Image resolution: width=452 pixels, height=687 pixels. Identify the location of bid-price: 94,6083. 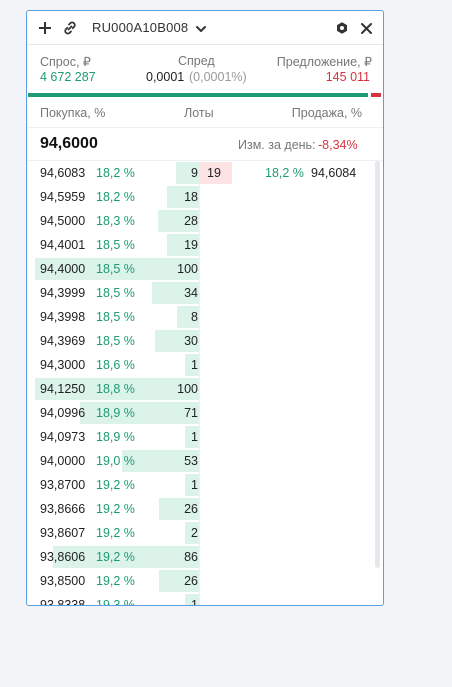
(63, 173).